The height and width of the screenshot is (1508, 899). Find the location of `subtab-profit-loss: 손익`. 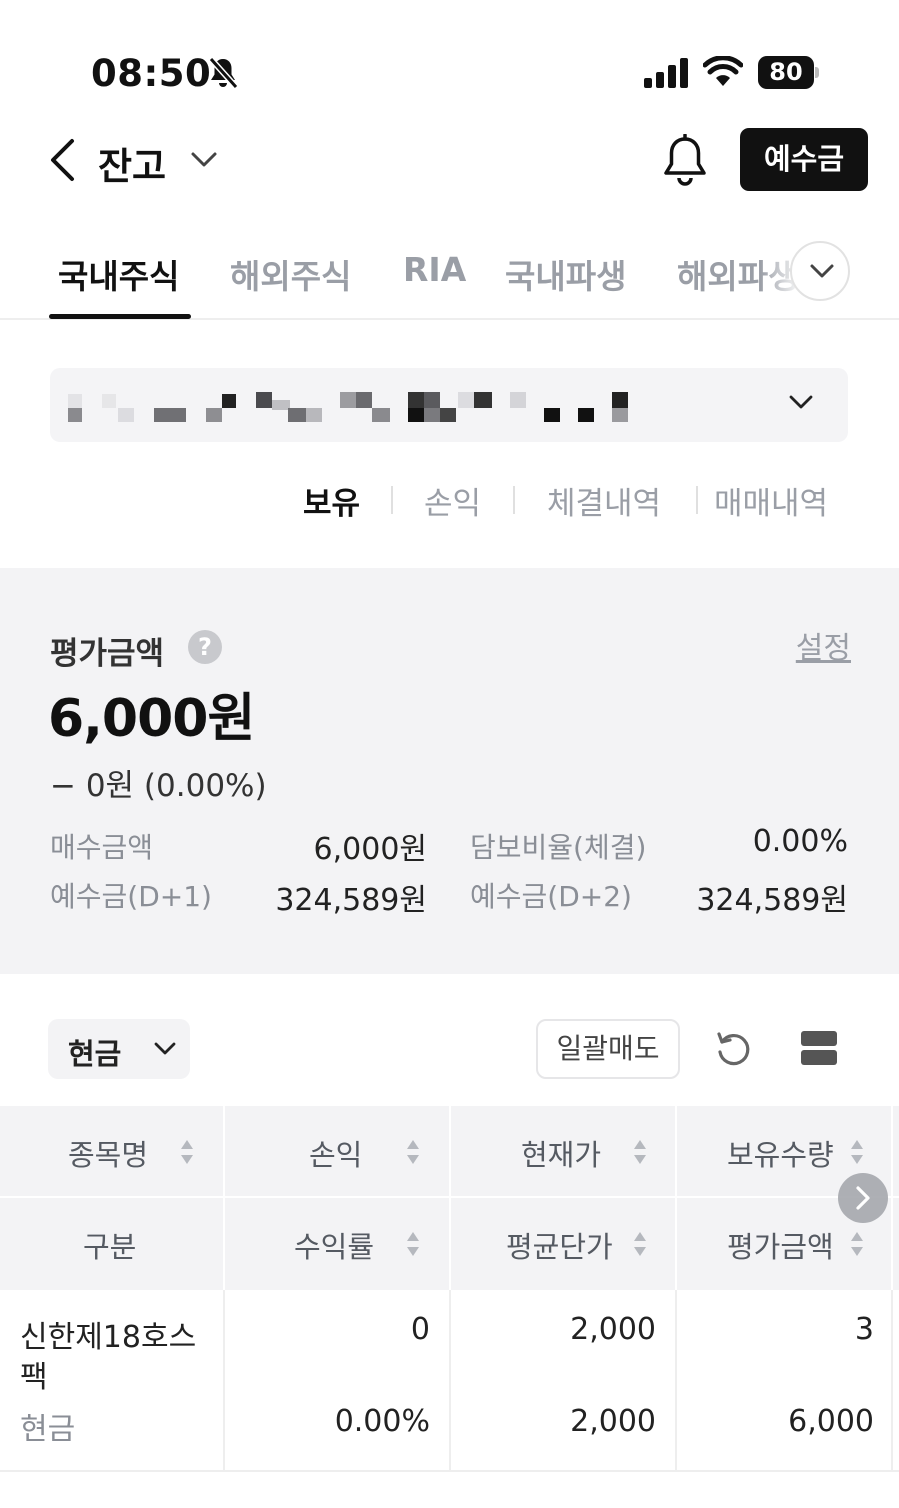

subtab-profit-loss: 손익 is located at coordinates (452, 500).